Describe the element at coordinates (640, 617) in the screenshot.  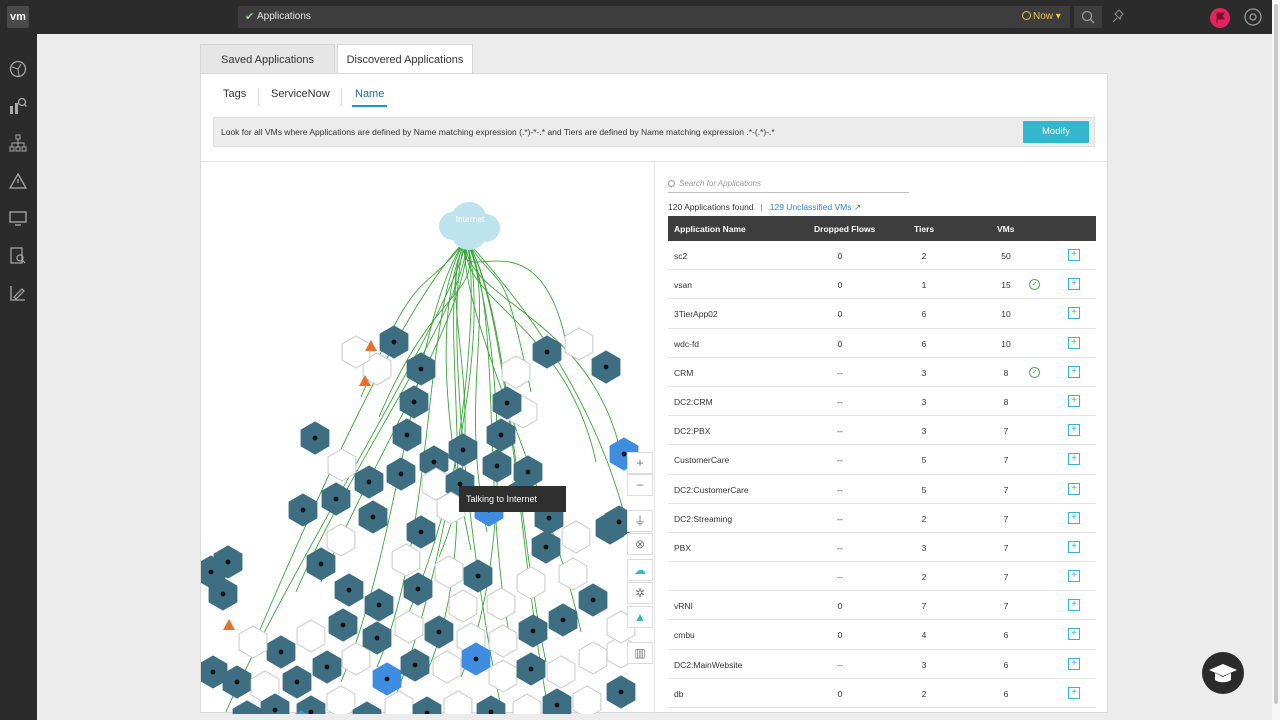
I see `alert-triangle-icon: ▲` at that location.